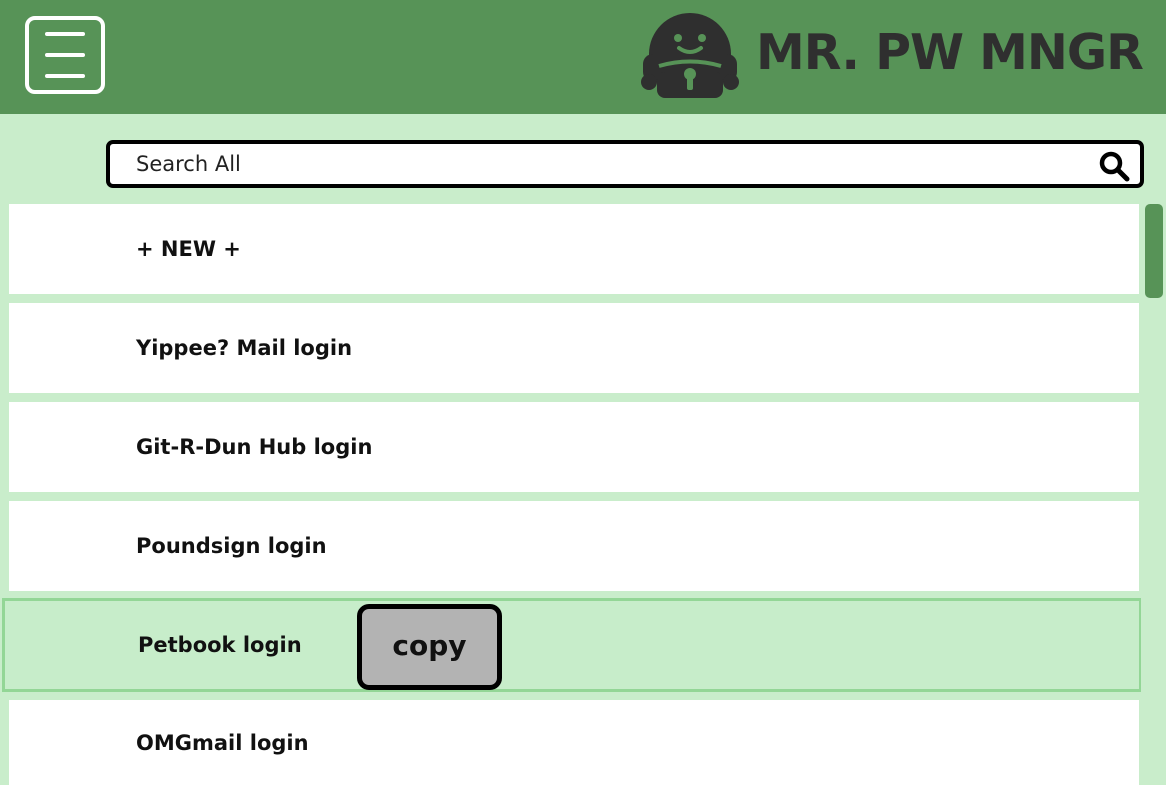 Image resolution: width=1166 pixels, height=785 pixels. I want to click on list-item-label: Yippee? Mail login, so click(244, 348).